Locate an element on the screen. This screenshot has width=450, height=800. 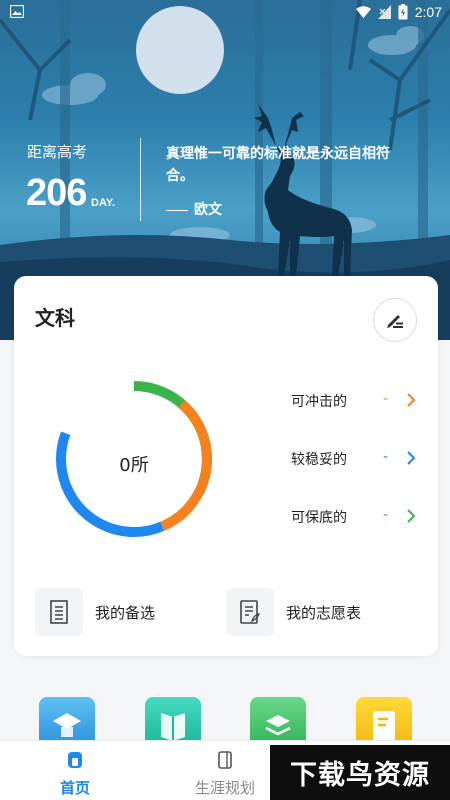
card-title: 文科 is located at coordinates (55, 318).